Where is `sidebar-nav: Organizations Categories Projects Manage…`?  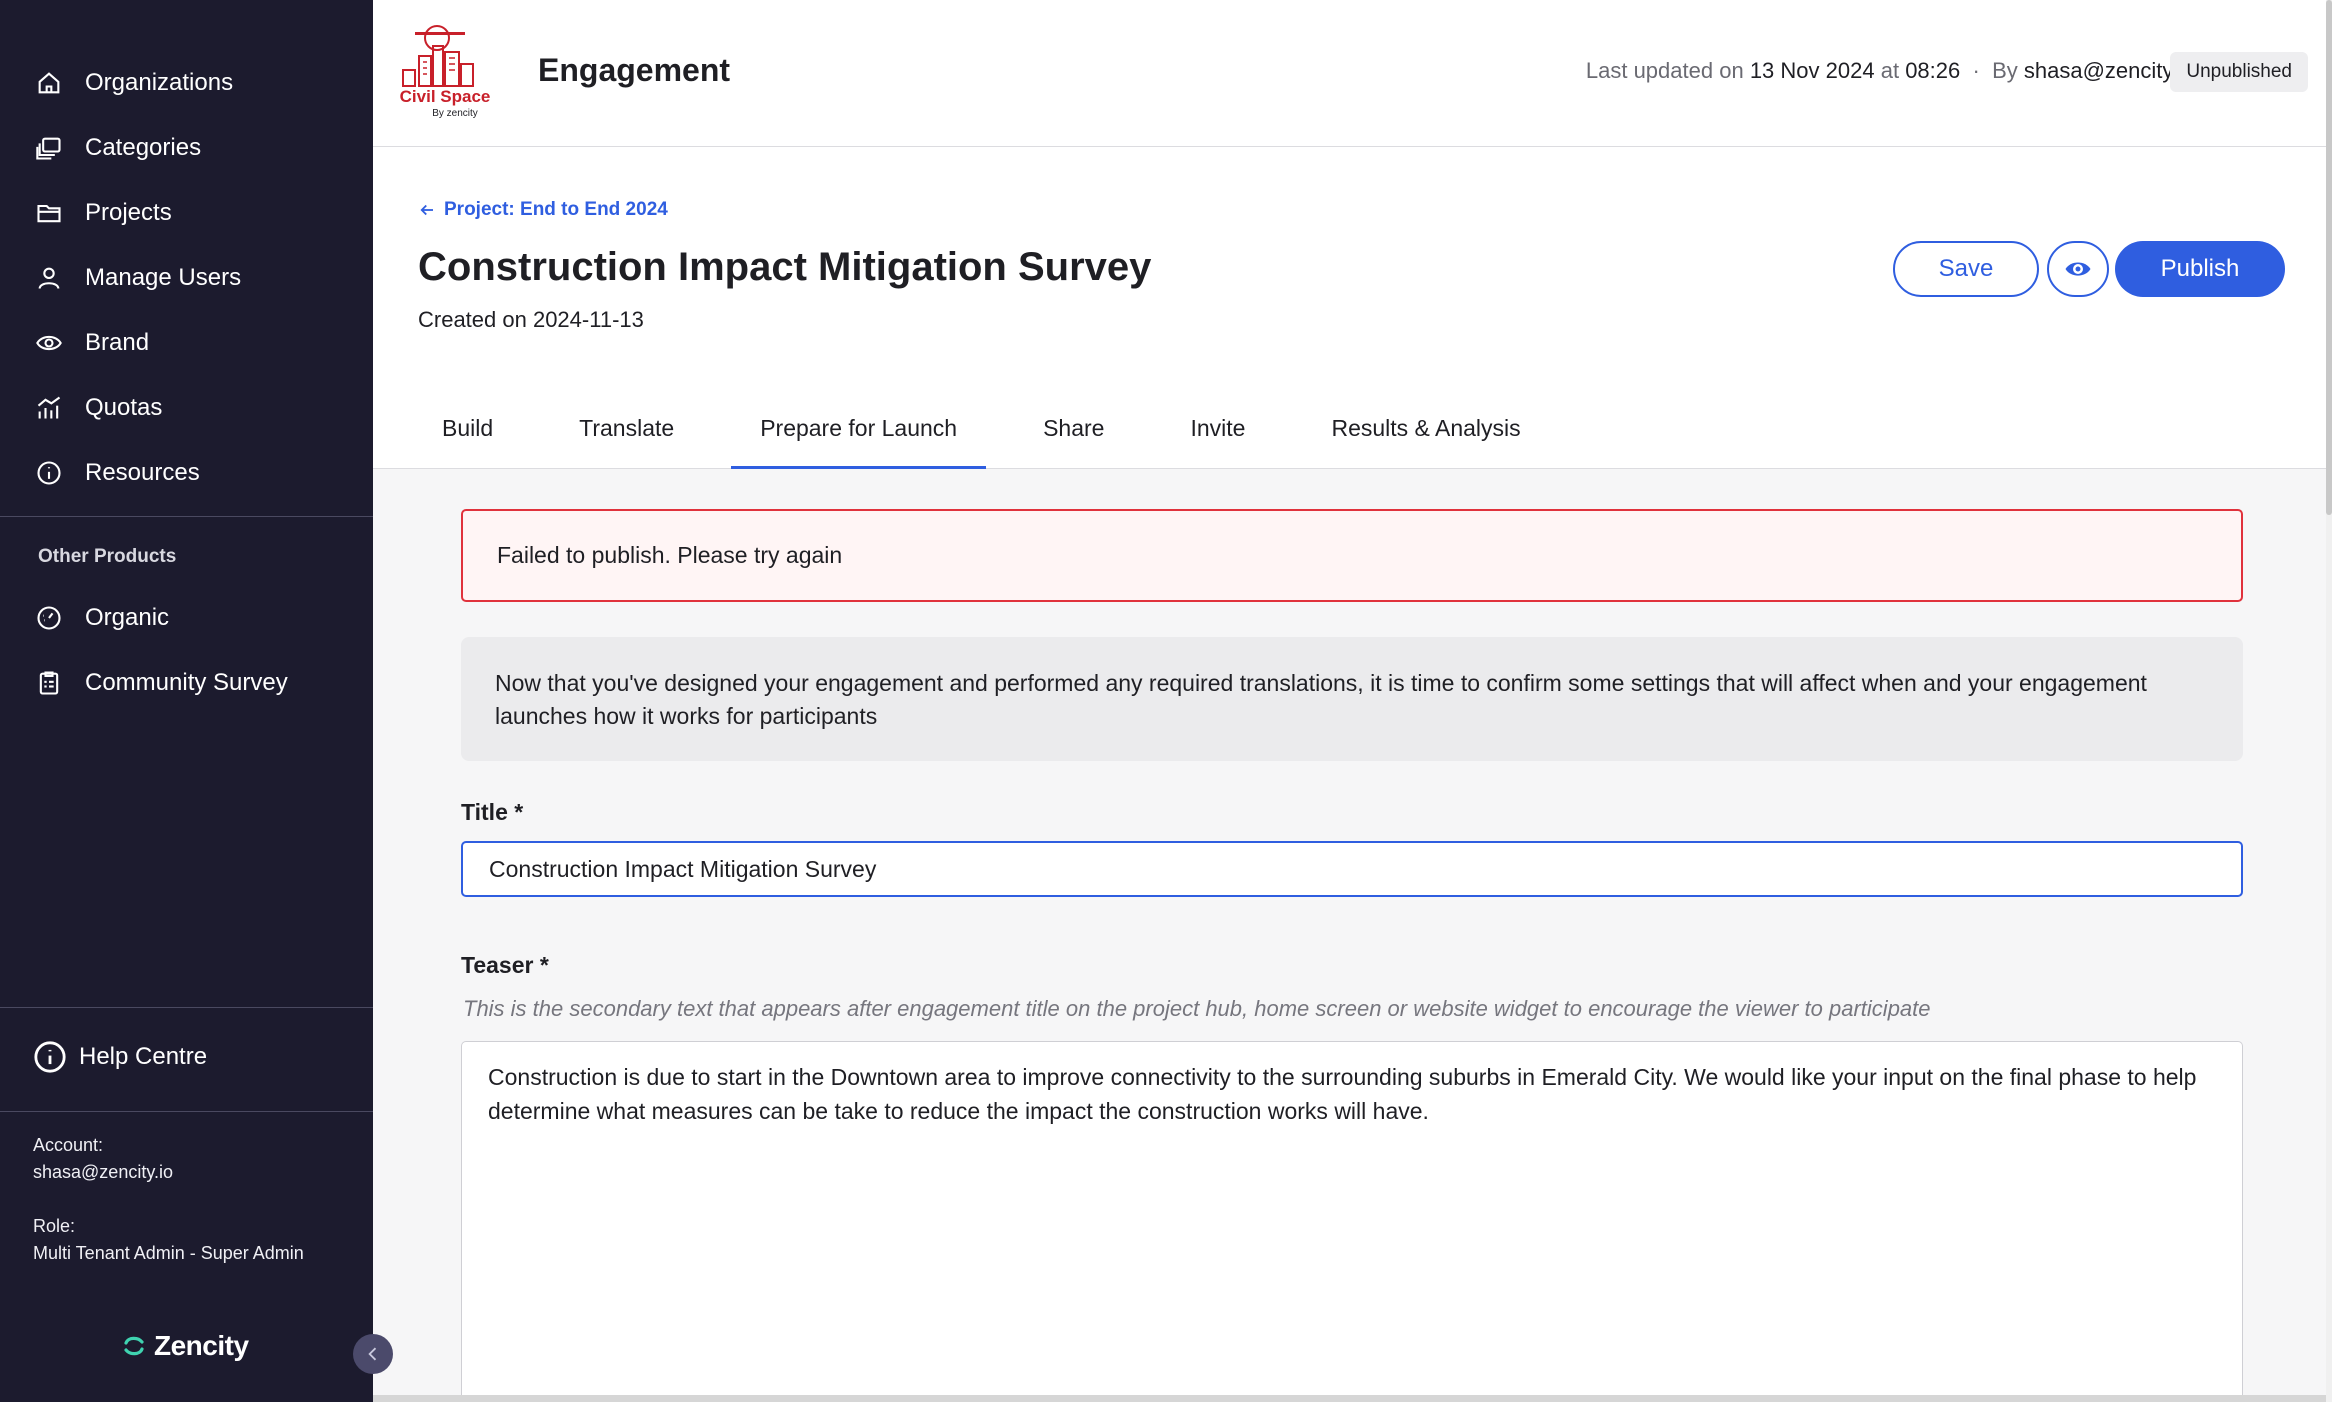
sidebar-nav: Organizations Categories Projects Manage… is located at coordinates (186, 277).